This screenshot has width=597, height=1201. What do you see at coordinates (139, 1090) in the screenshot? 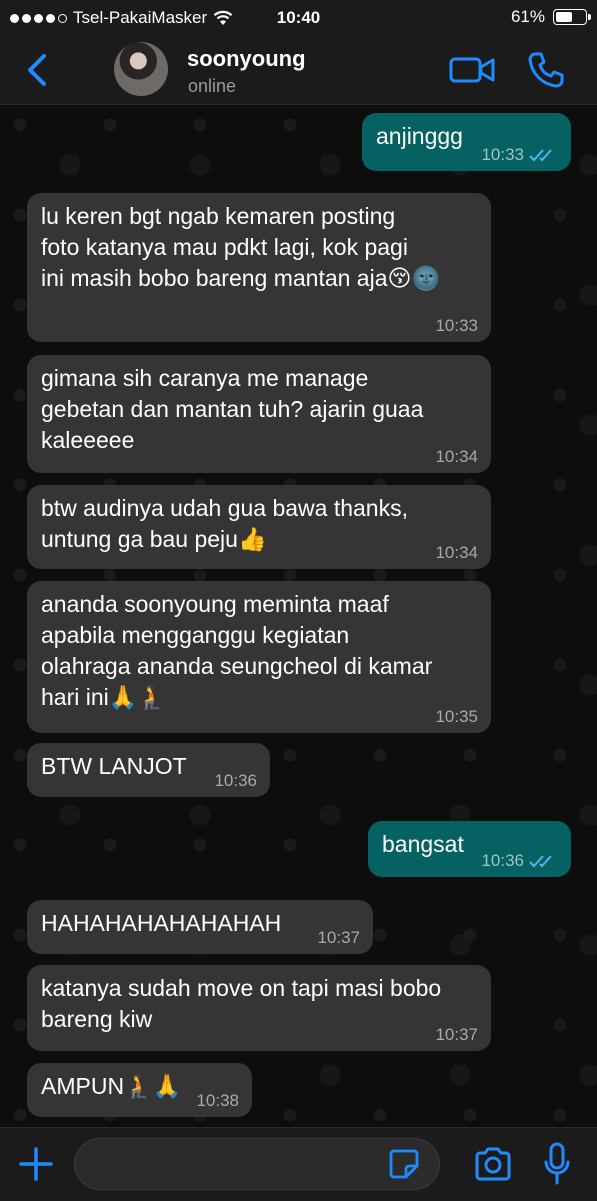
I see `message-bubble-incoming: AMPUN🧎🙏 10:38` at bounding box center [139, 1090].